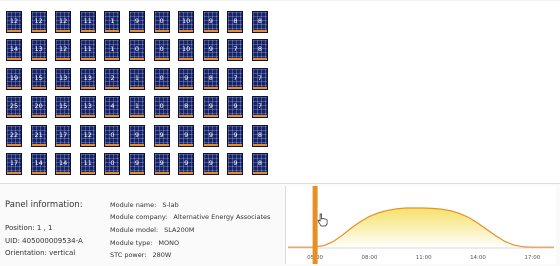 Image resolution: width=560 pixels, height=266 pixels. I want to click on panel-value: 21, so click(38, 135).